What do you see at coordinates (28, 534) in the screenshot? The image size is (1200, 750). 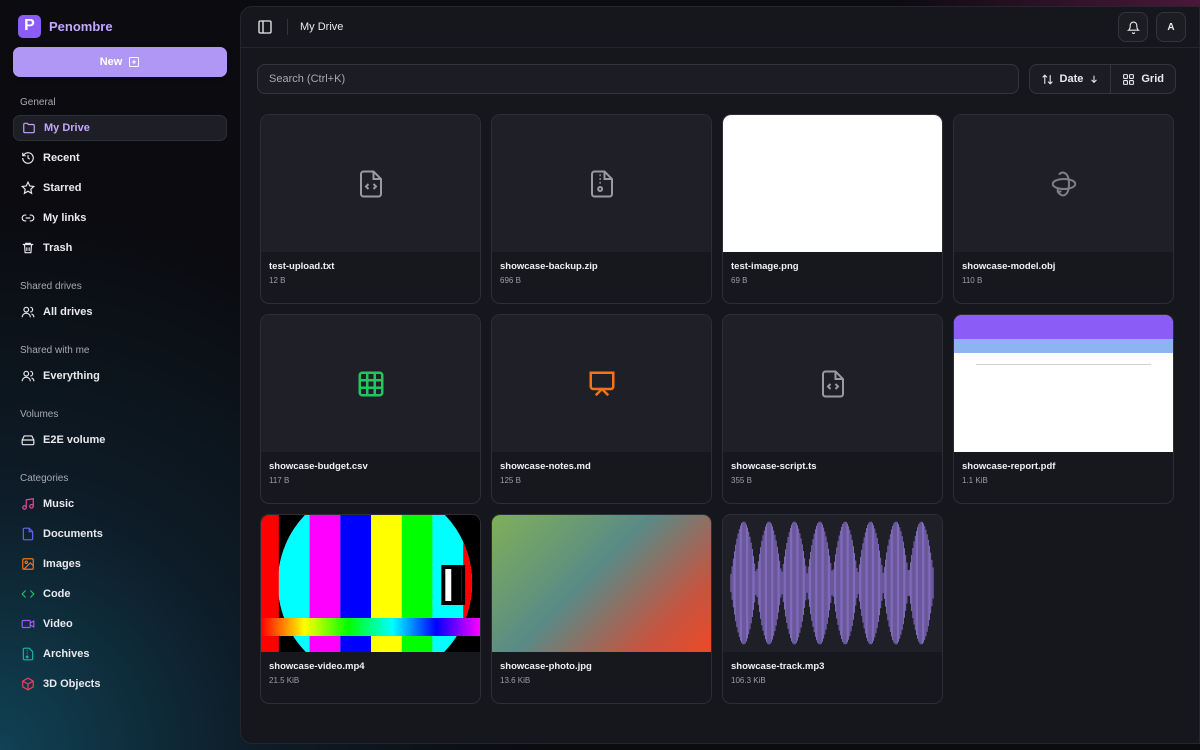 I see `document-icon` at bounding box center [28, 534].